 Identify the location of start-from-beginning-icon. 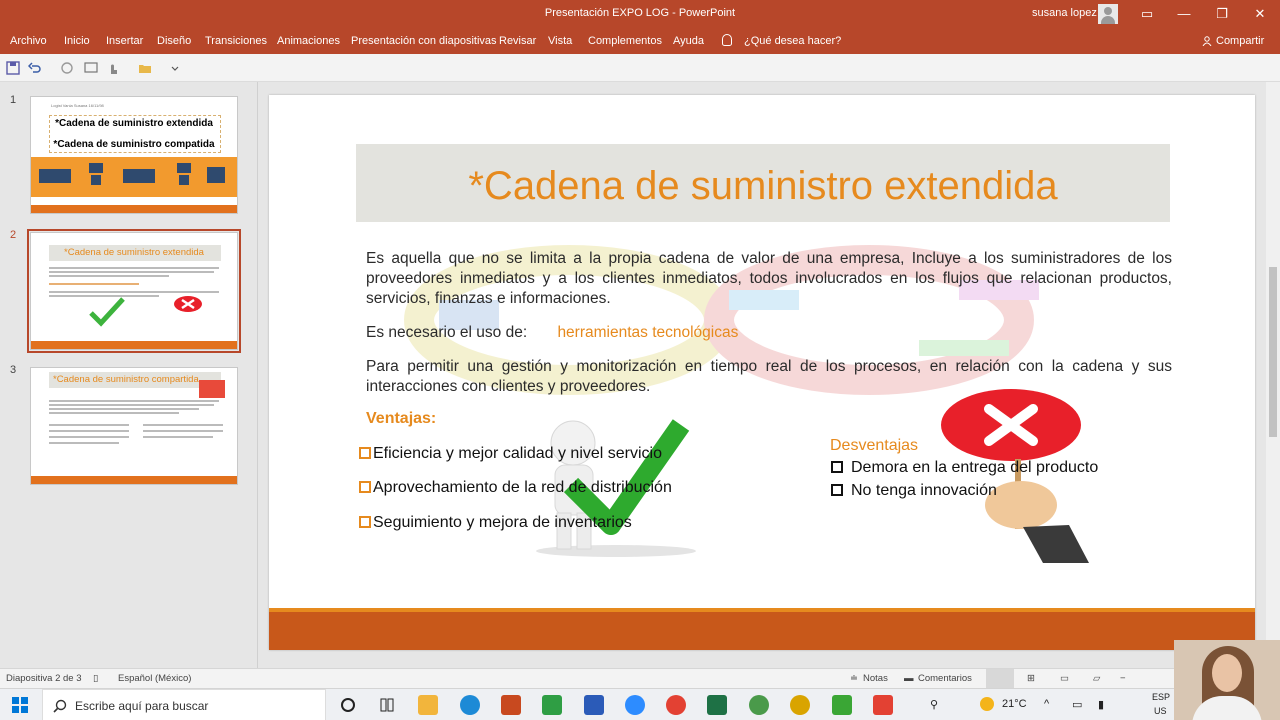
(91, 68).